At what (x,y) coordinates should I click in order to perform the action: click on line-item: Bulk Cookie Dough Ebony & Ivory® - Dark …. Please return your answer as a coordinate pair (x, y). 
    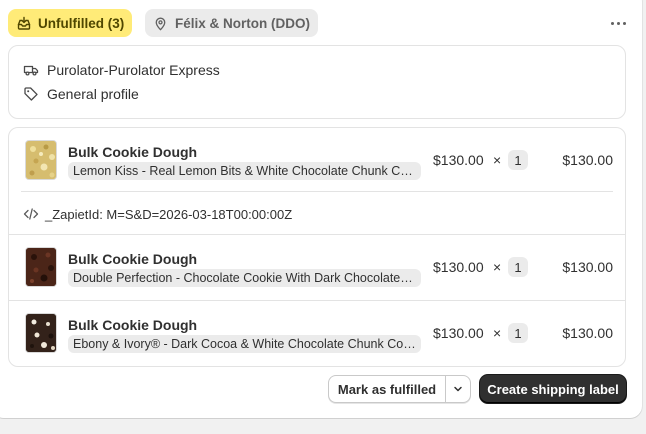
    Looking at the image, I should click on (317, 333).